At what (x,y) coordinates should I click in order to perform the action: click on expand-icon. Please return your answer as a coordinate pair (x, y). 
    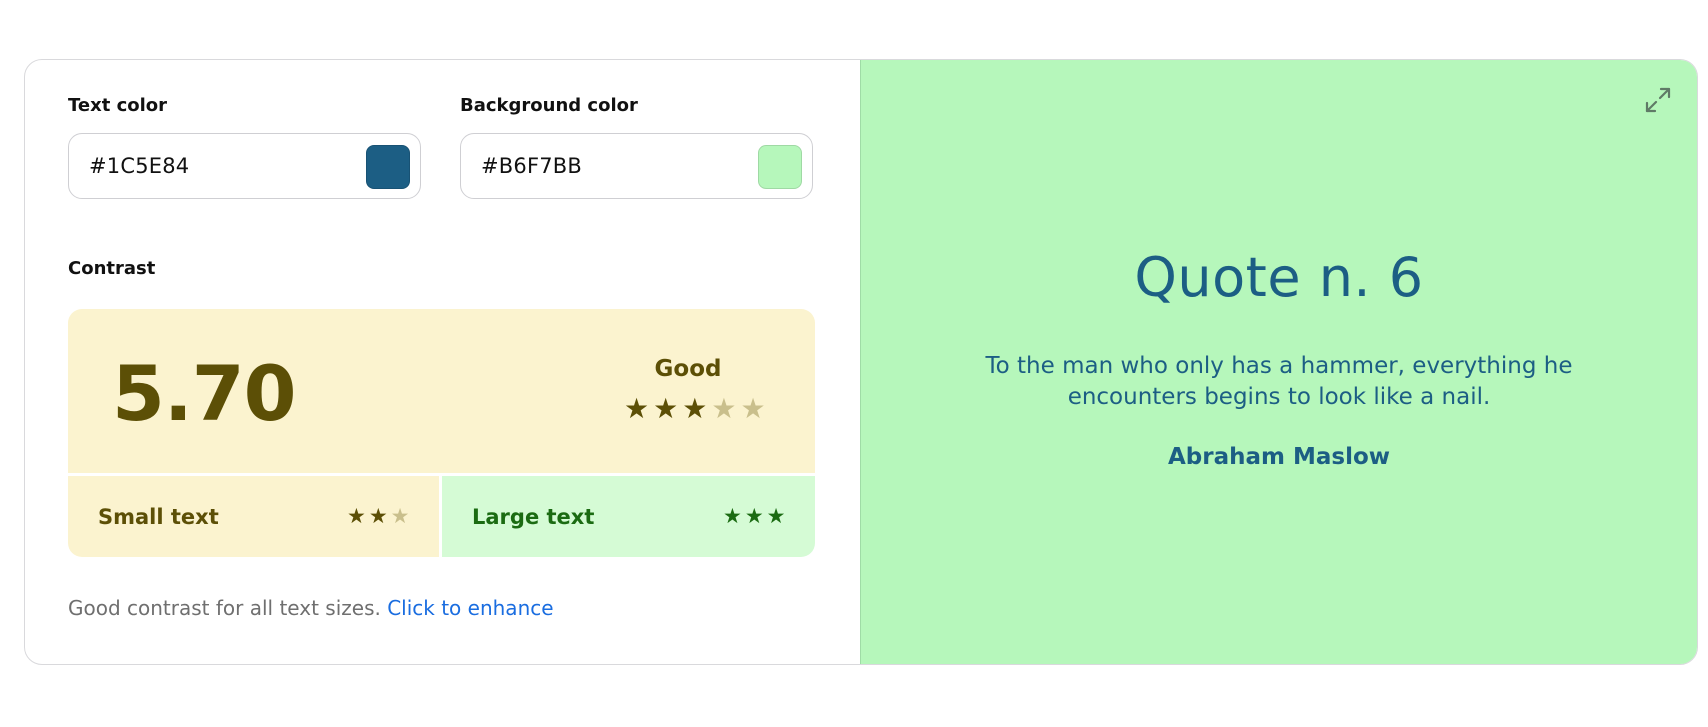
    Looking at the image, I should click on (1658, 102).